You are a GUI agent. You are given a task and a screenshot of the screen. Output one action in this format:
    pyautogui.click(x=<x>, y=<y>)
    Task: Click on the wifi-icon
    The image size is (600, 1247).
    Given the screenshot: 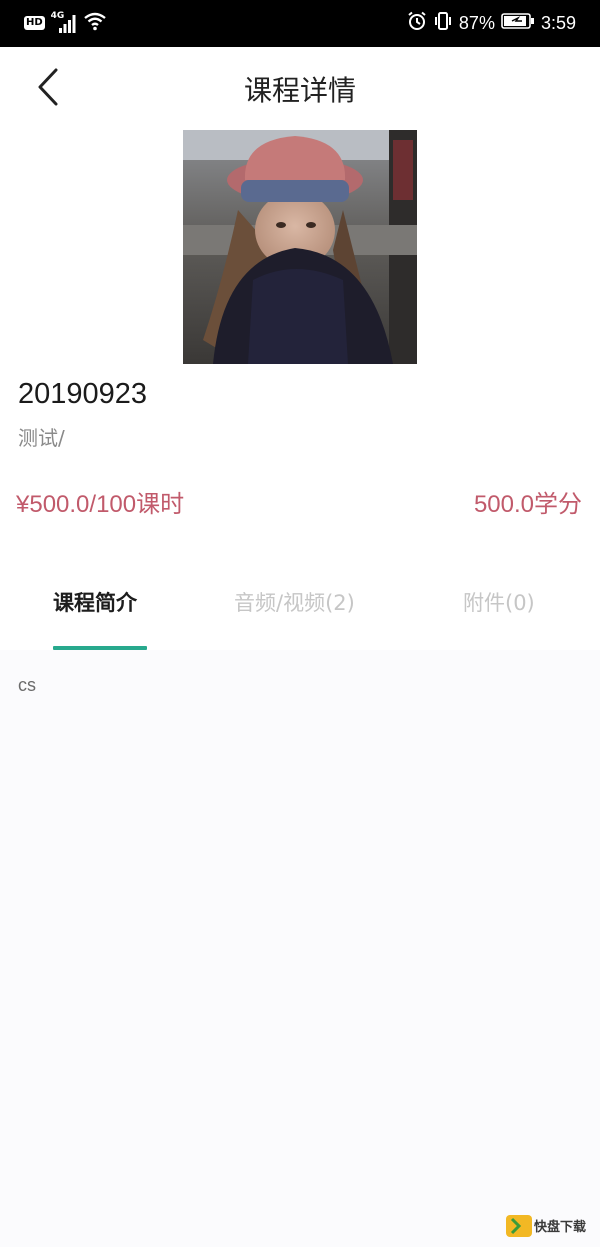 What is the action you would take?
    pyautogui.click(x=95, y=23)
    